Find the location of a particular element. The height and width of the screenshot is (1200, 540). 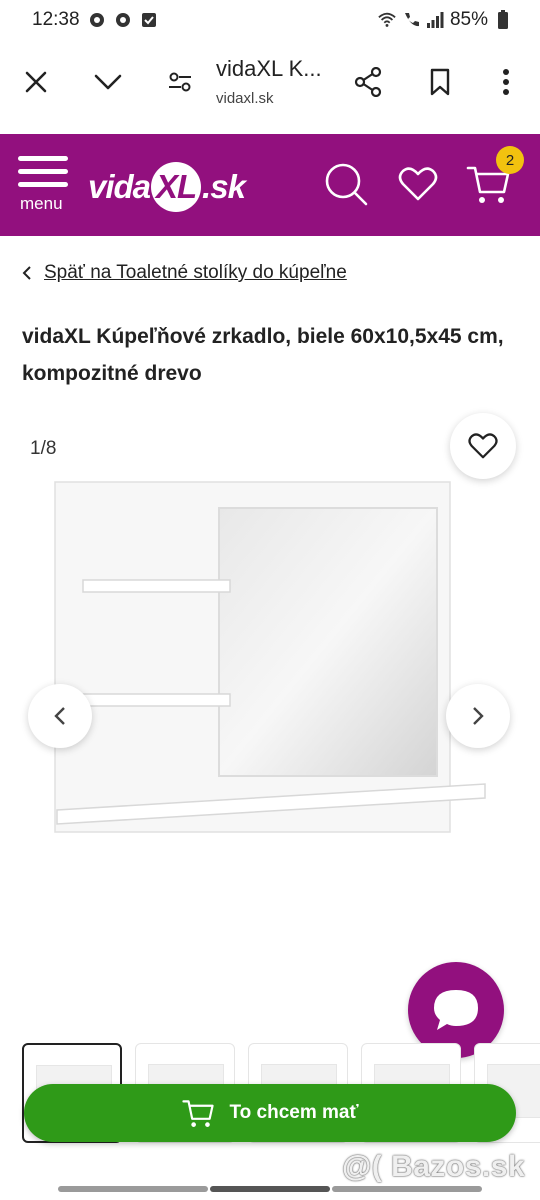

menu-button is located at coordinates (44, 174).